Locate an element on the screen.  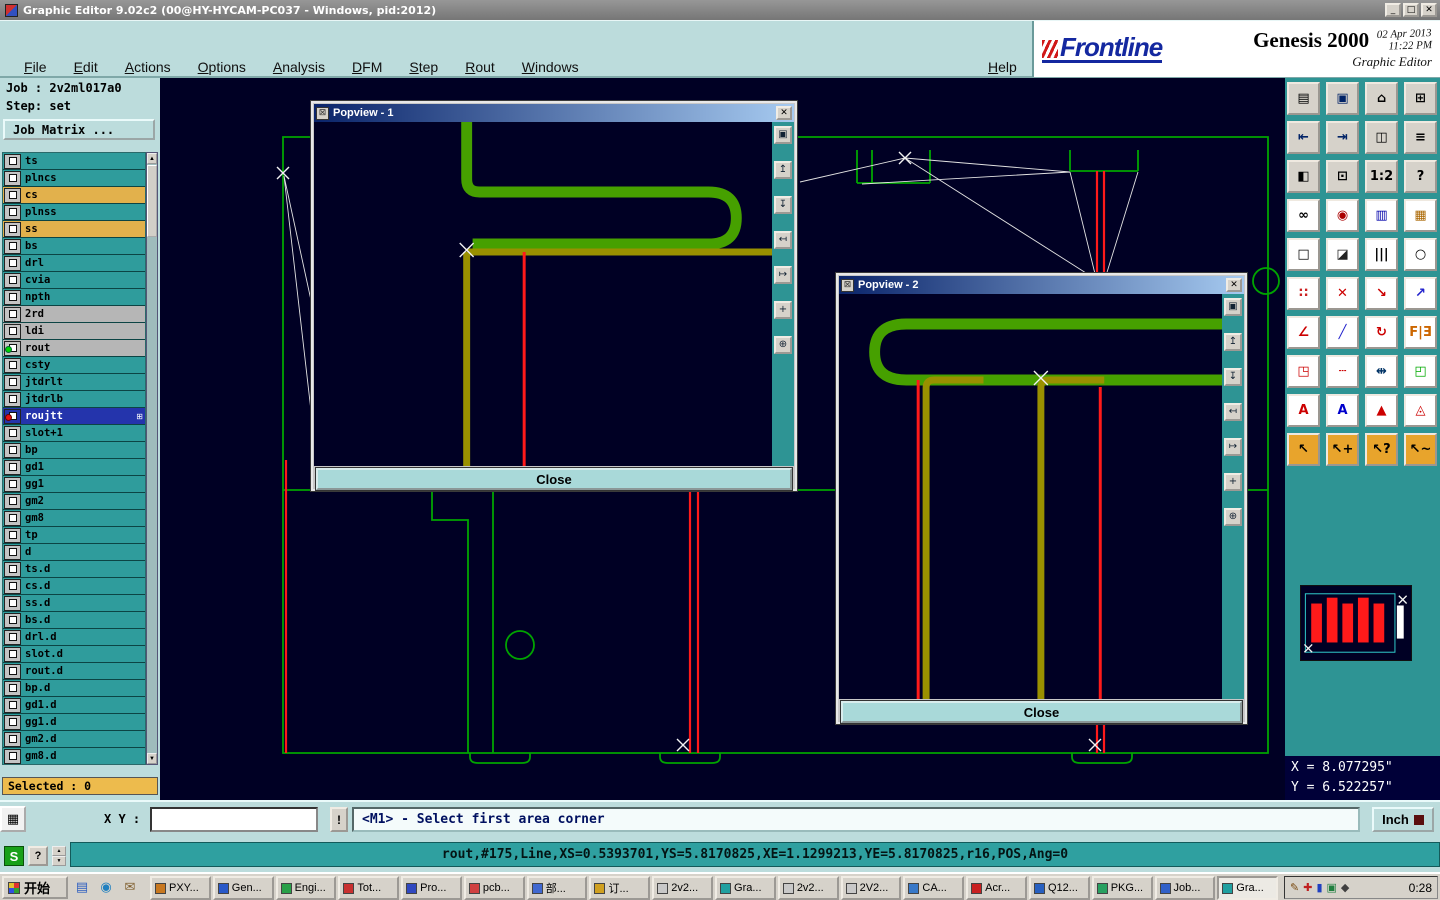
tray-display-icon: ▣ is located at coordinates (1332, 887).